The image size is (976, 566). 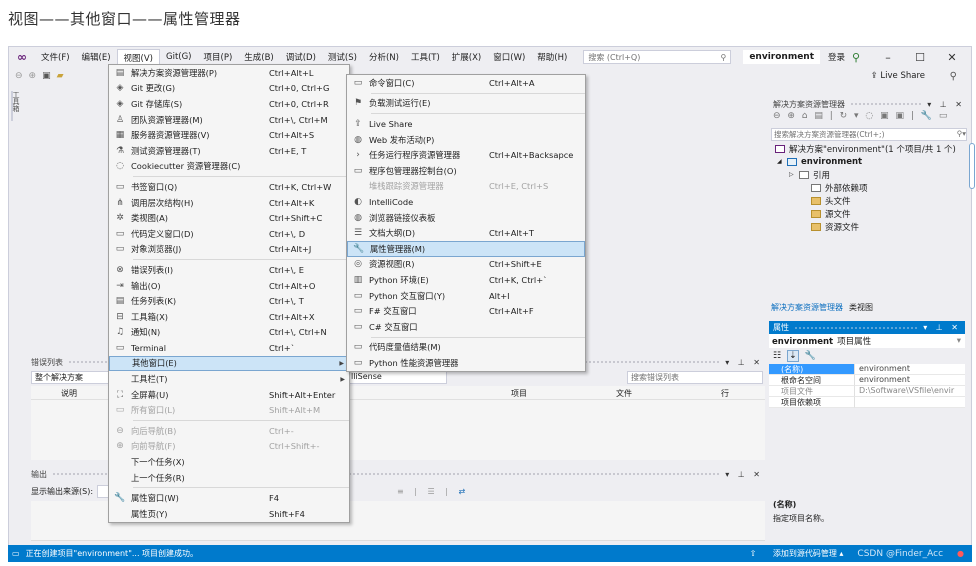 I want to click on expand-toggle-icon: ▷, so click(x=794, y=174).